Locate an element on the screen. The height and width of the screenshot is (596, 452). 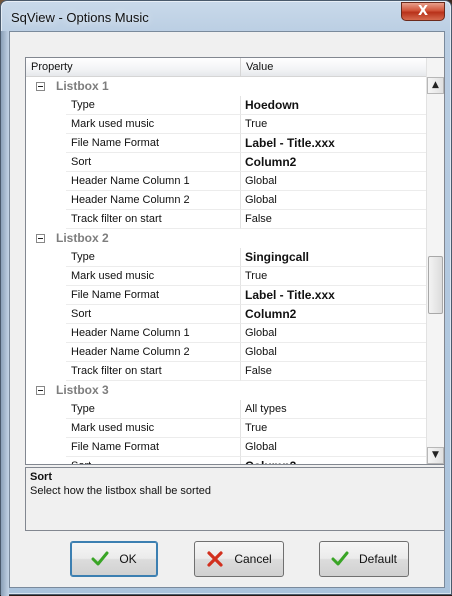
property-value: Hoedown is located at coordinates (333, 105).